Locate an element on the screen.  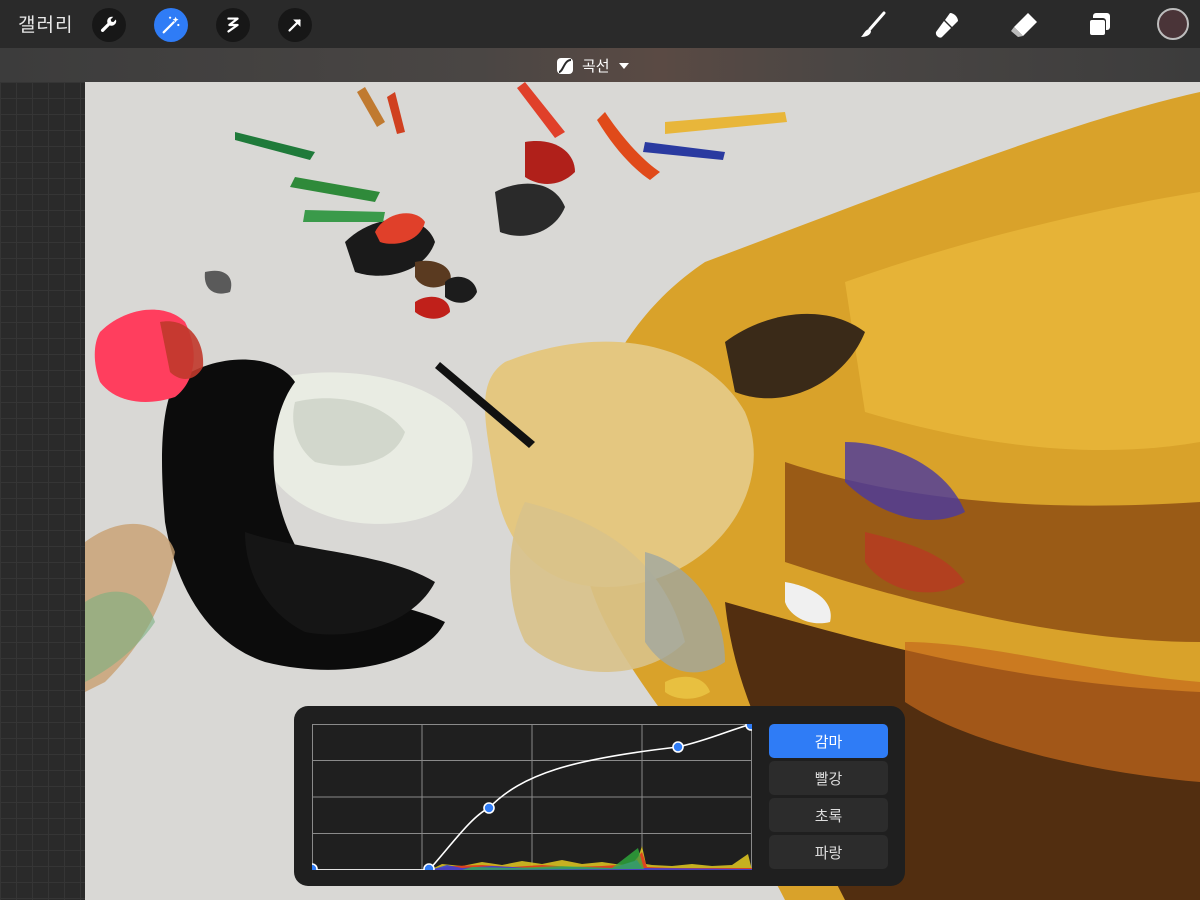
histogram is located at coordinates (591, 858).